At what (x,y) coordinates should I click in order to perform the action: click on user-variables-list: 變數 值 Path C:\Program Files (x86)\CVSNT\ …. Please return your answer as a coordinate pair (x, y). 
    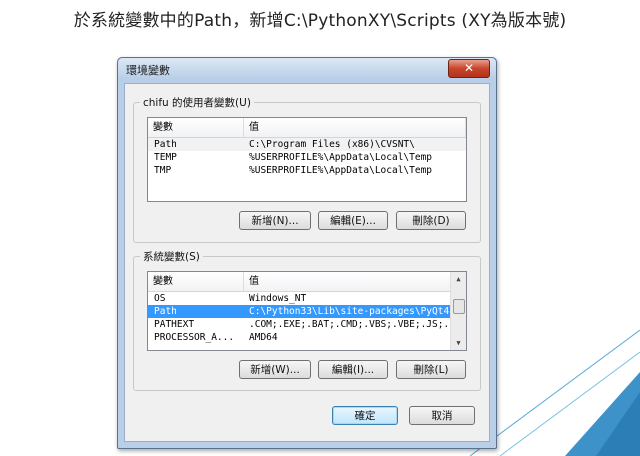
    Looking at the image, I should click on (307, 159).